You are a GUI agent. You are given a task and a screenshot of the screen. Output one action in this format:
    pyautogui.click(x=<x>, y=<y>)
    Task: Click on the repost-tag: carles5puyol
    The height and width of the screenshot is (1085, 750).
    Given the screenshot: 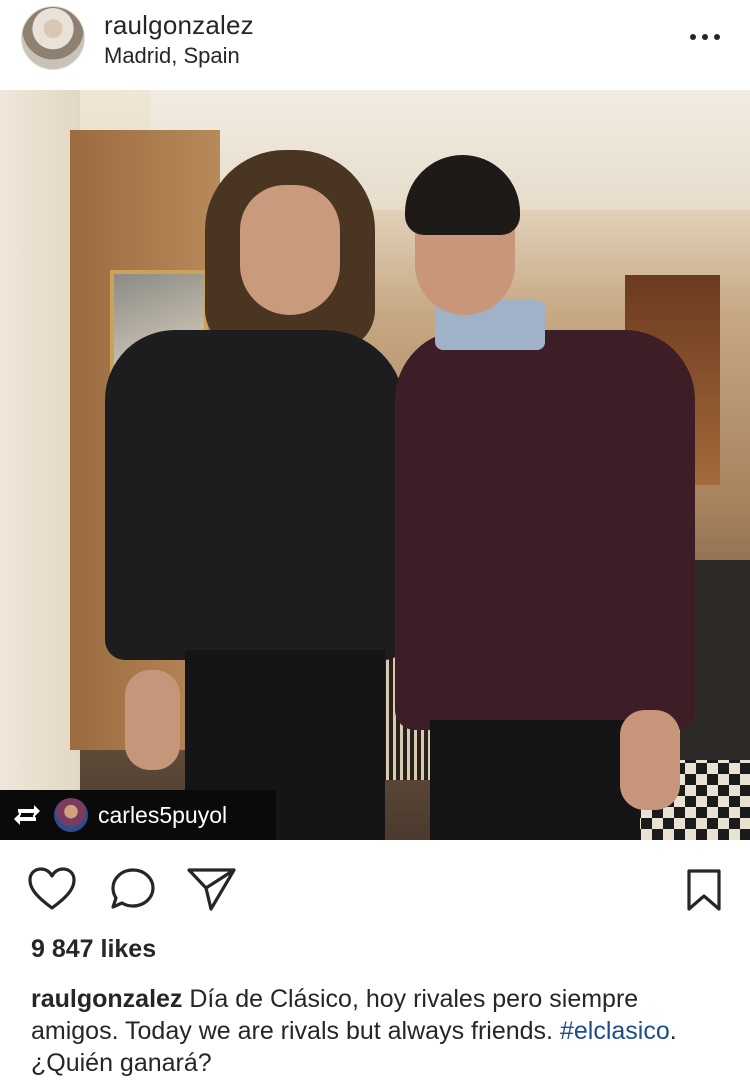 What is the action you would take?
    pyautogui.click(x=138, y=815)
    